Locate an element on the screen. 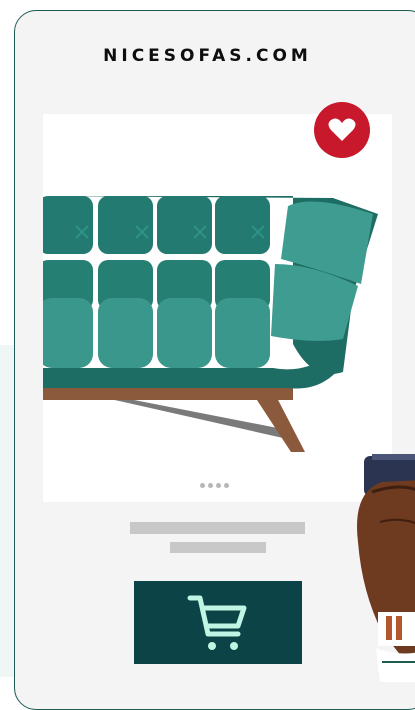 This screenshot has height=710, width=415. product-price-placeholder is located at coordinates (218, 547).